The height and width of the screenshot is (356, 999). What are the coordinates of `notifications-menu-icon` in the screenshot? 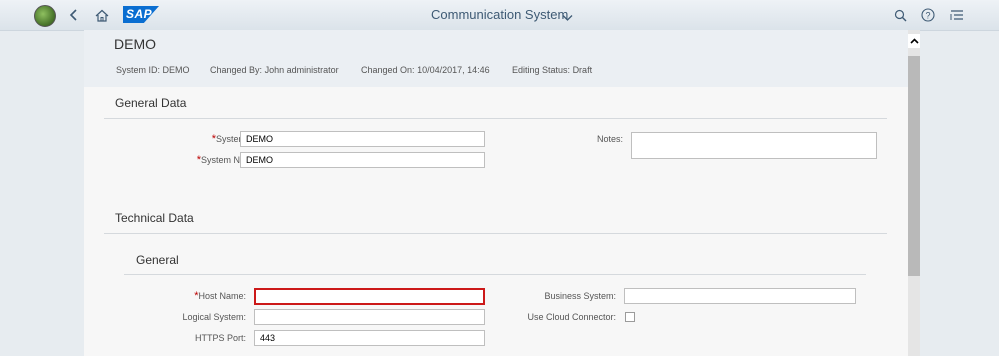 It's located at (957, 15).